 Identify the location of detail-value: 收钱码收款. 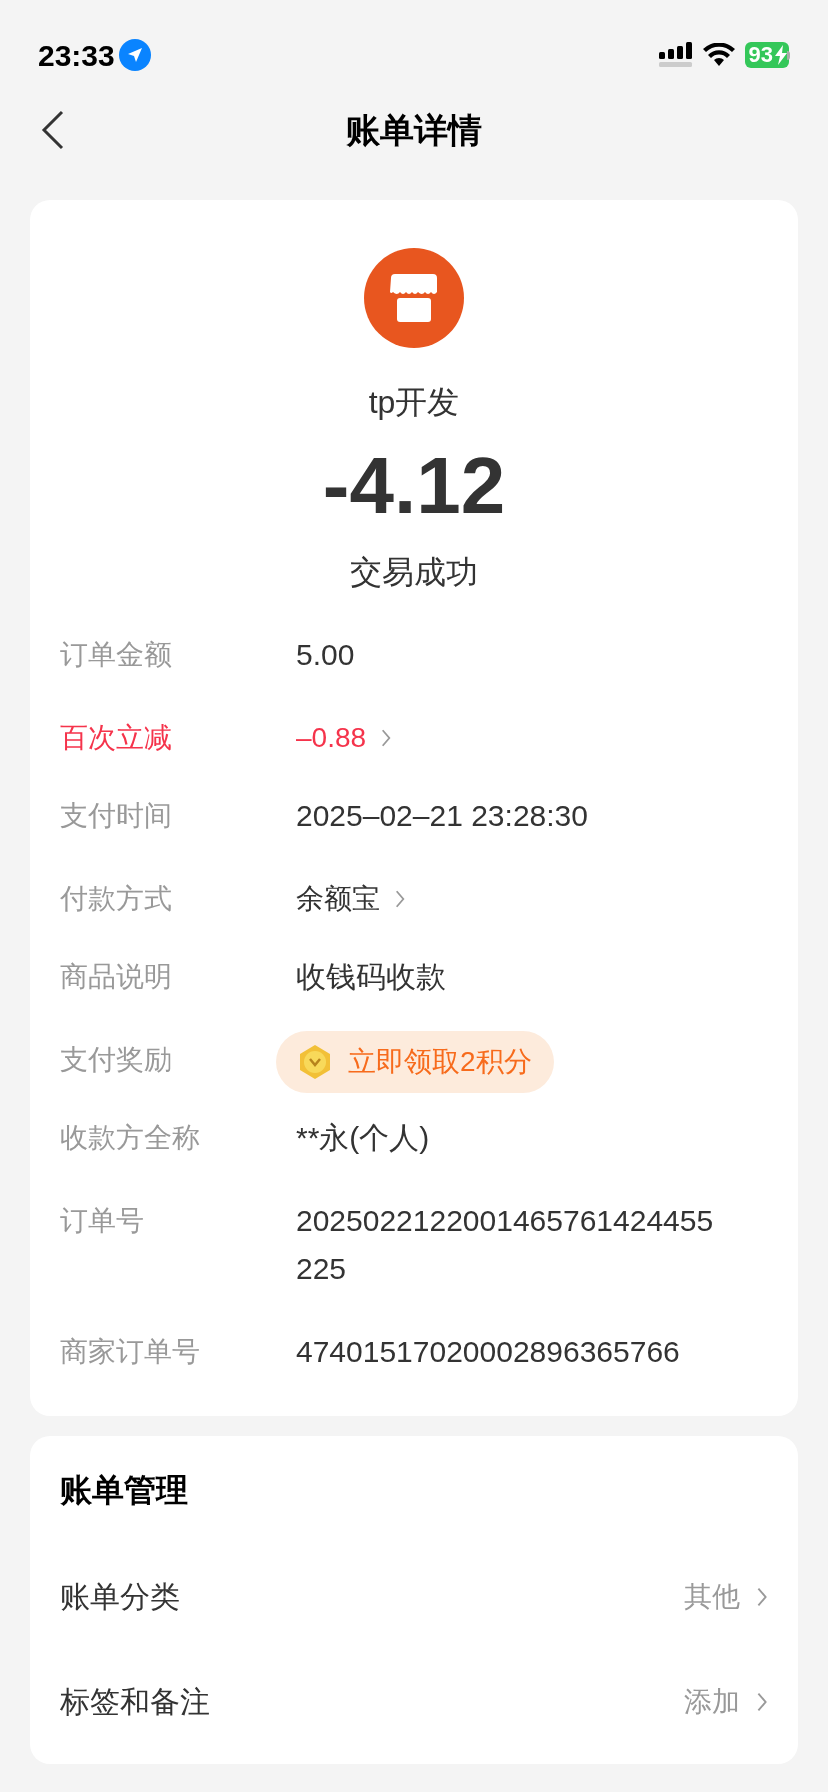
(371, 977).